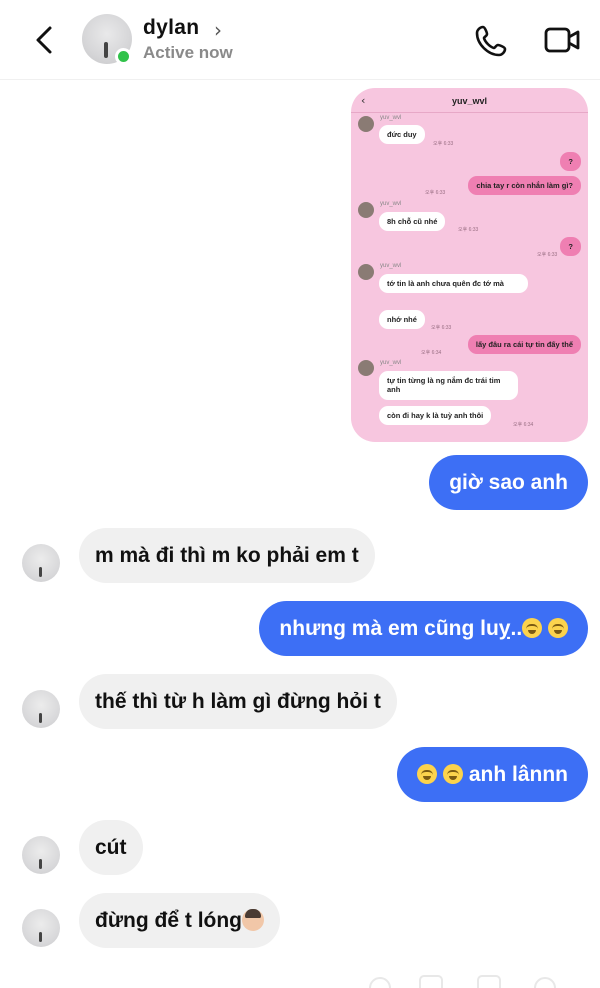 This screenshot has height=988, width=600. I want to click on message-text: m mà đi thì m ko phải em t, so click(227, 555).